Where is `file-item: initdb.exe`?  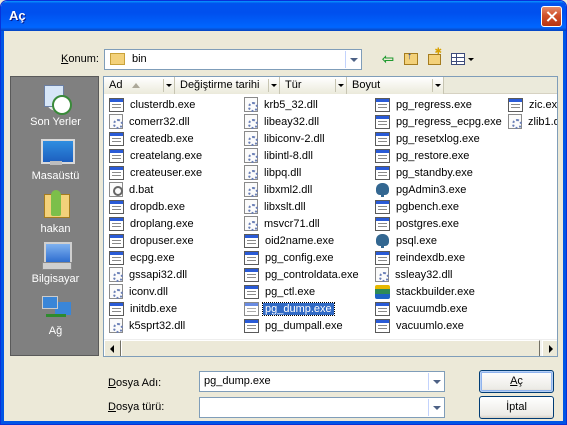
file-item: initdb.exe is located at coordinates (144, 308).